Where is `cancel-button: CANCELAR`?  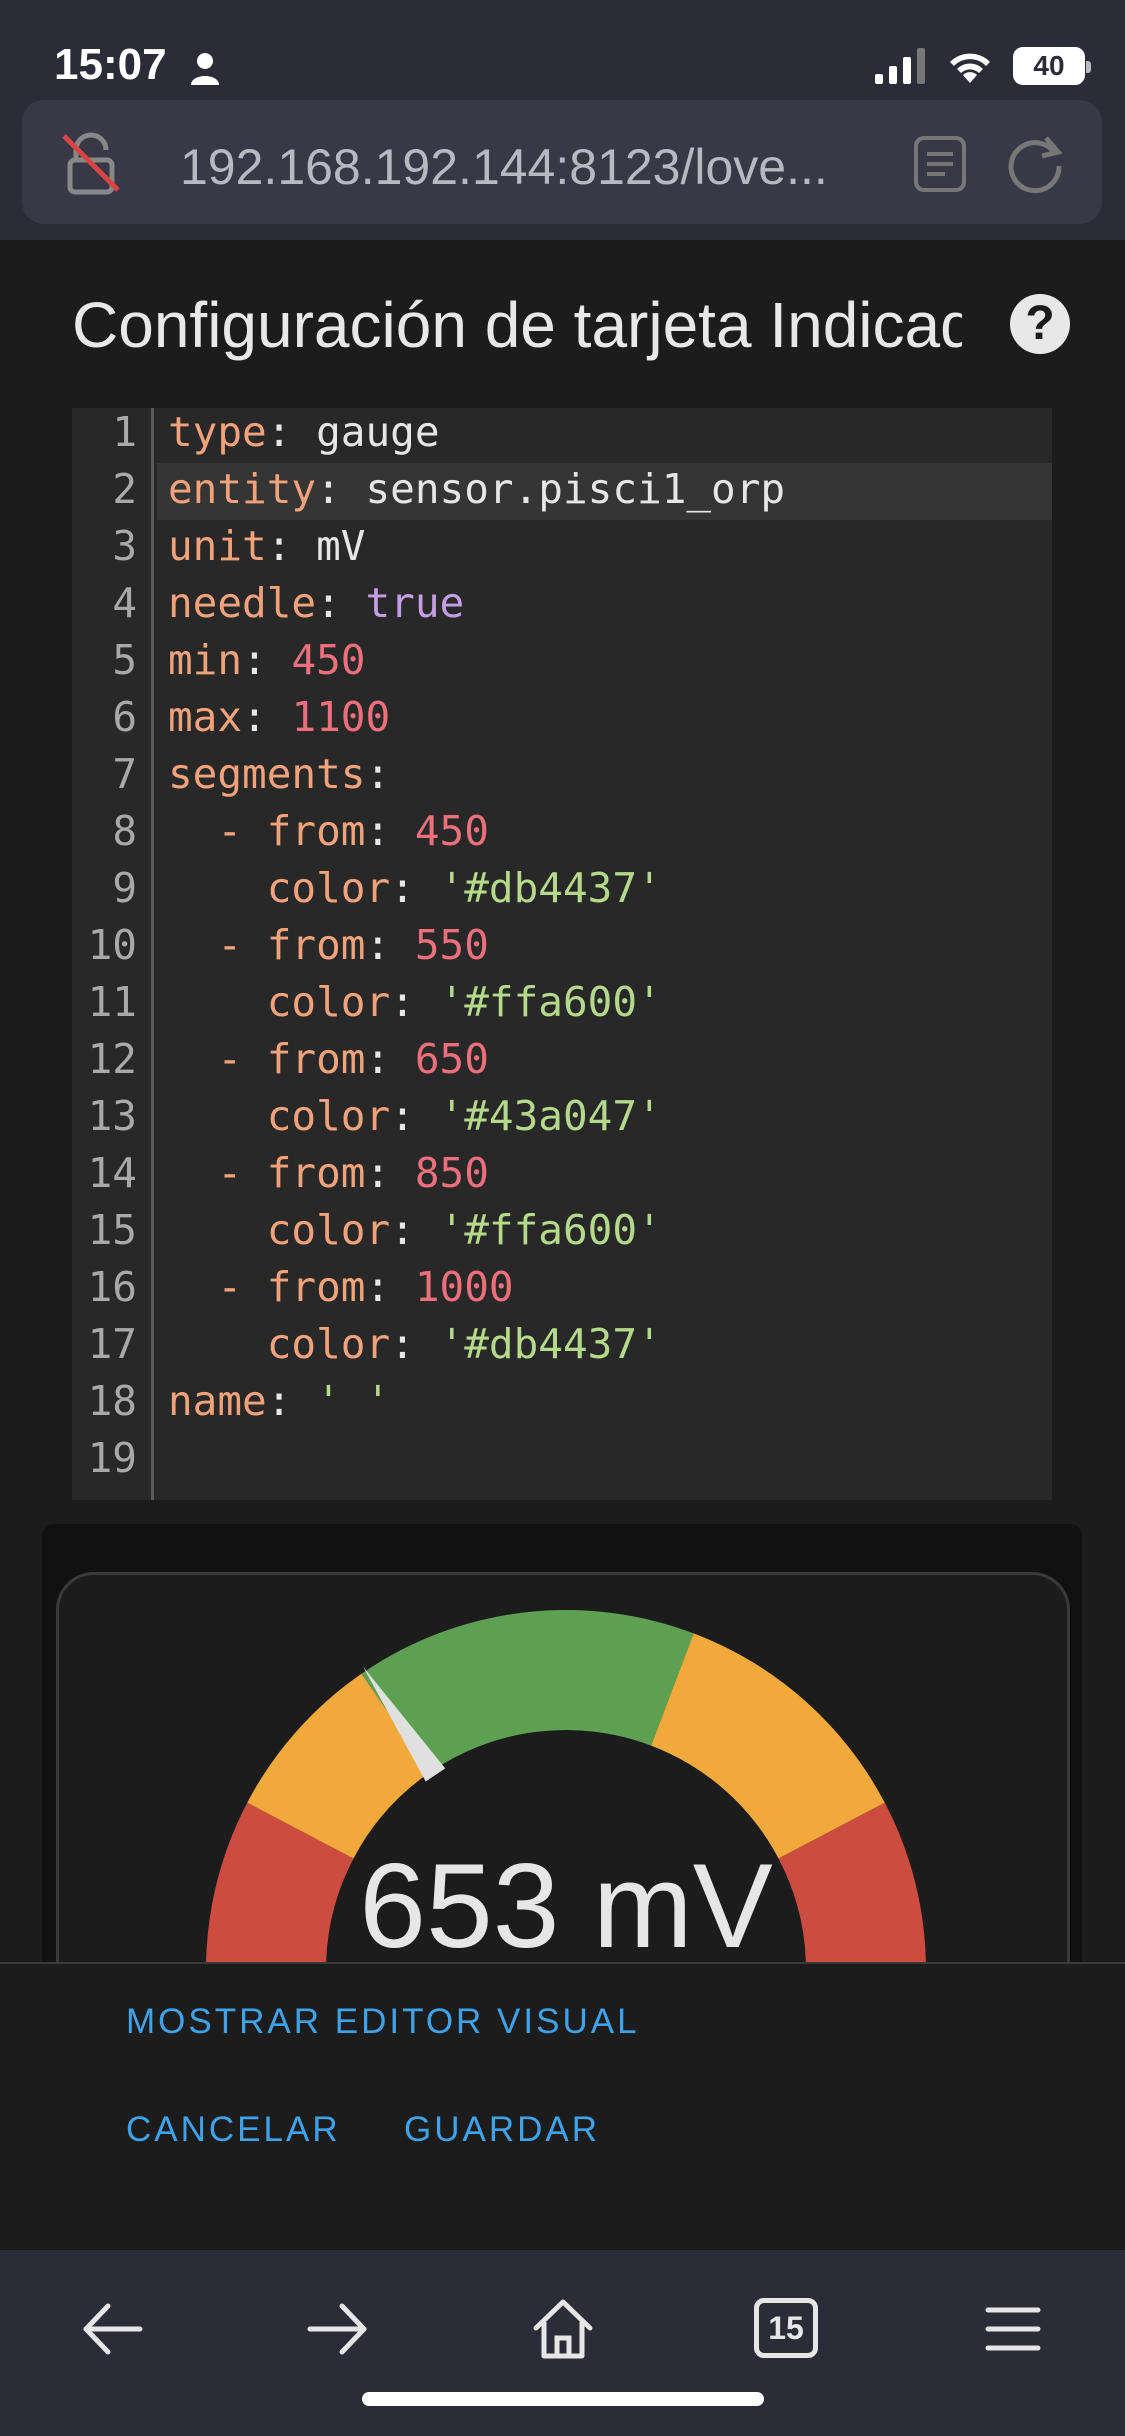 cancel-button: CANCELAR is located at coordinates (233, 2130).